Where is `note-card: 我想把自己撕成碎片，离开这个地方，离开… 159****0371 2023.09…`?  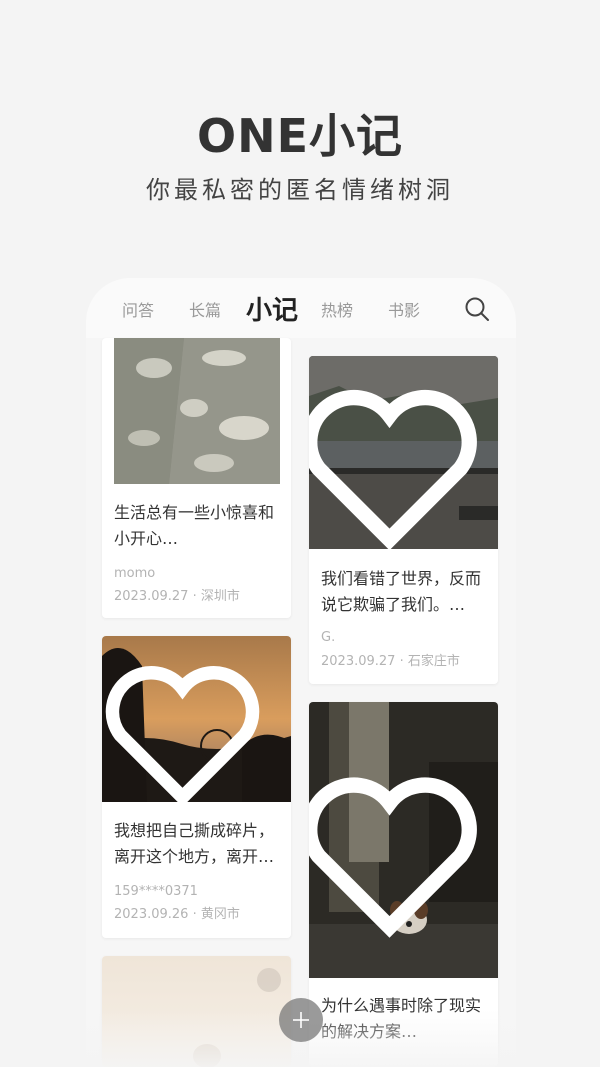 note-card: 我想把自己撕成碎片，离开这个地方，离开… 159****0371 2023.09… is located at coordinates (196, 787).